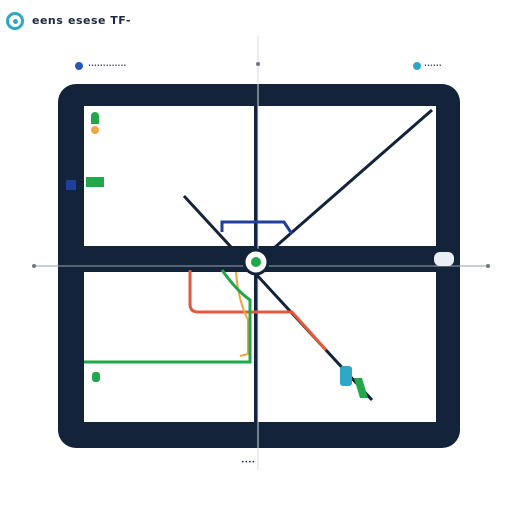 This screenshot has height=512, width=512. Describe the element at coordinates (95, 182) in the screenshot. I see `side-legend-green` at that location.